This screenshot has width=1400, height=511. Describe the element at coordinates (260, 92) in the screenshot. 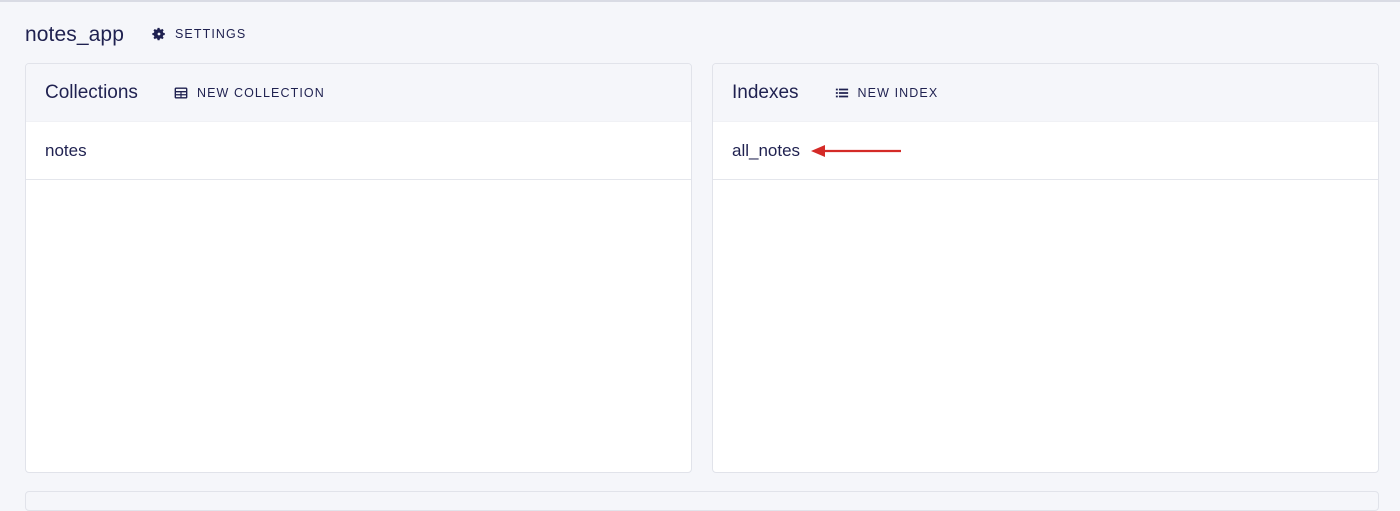

I see `new-collection-label: NEW COLLECTION` at that location.